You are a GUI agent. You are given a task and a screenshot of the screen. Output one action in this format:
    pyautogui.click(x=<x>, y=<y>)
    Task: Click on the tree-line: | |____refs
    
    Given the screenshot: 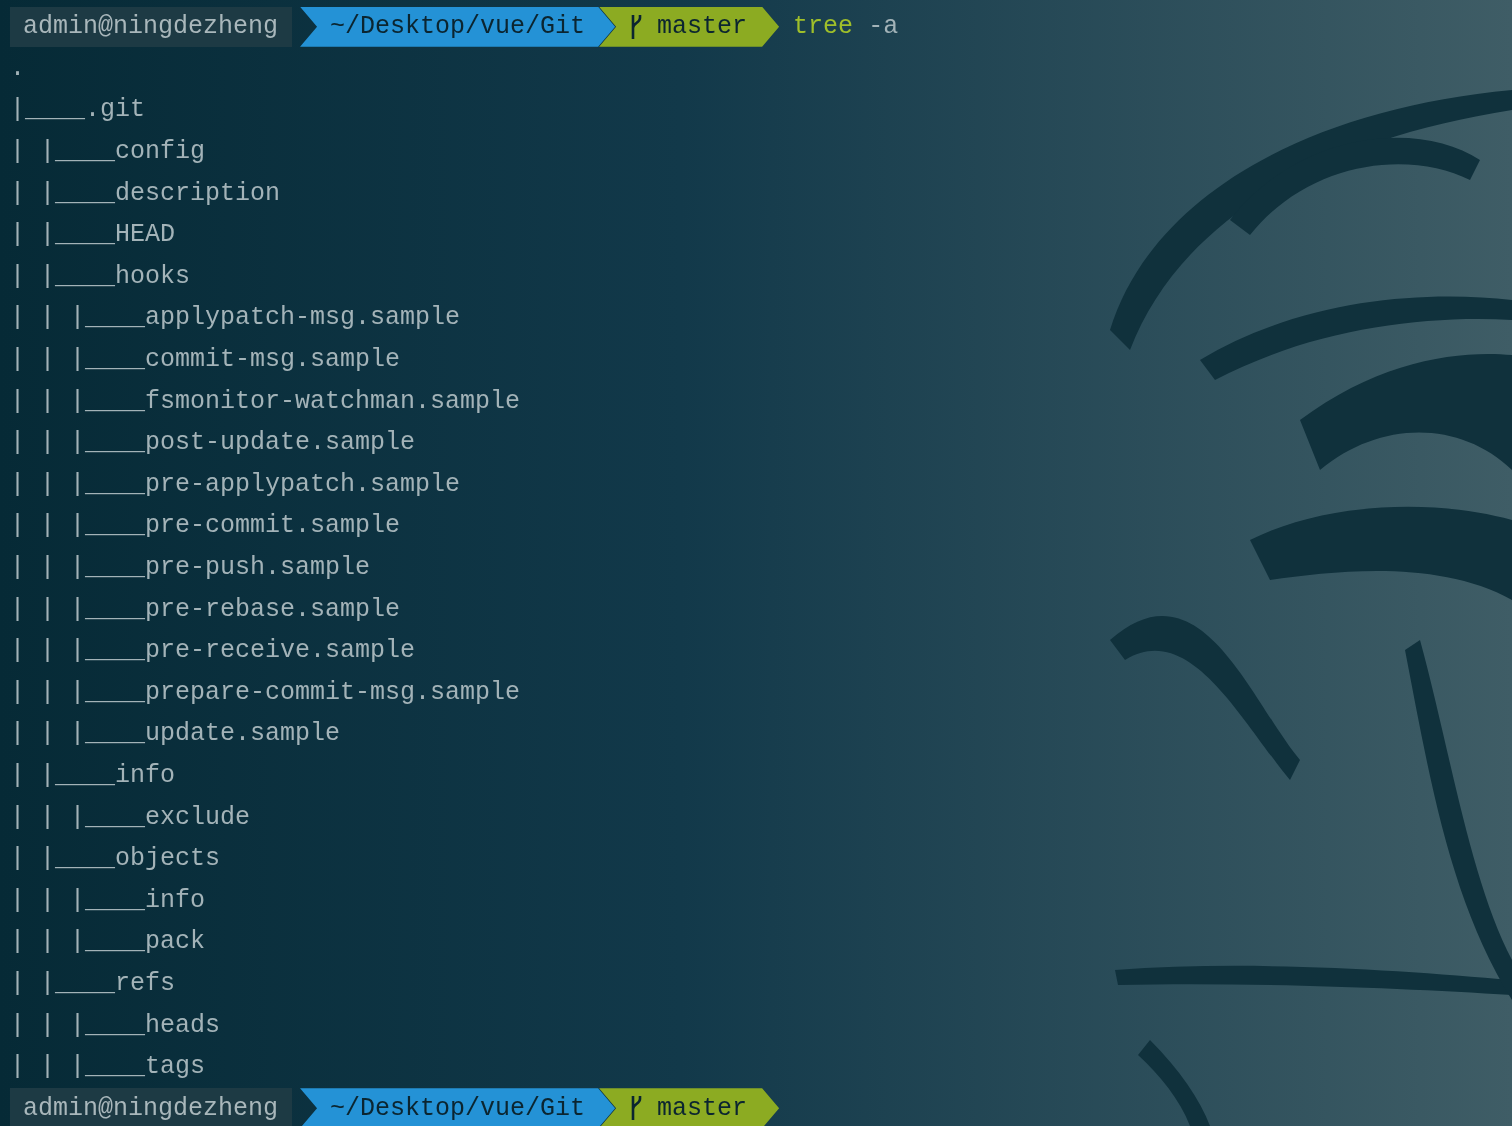 What is the action you would take?
    pyautogui.click(x=93, y=983)
    